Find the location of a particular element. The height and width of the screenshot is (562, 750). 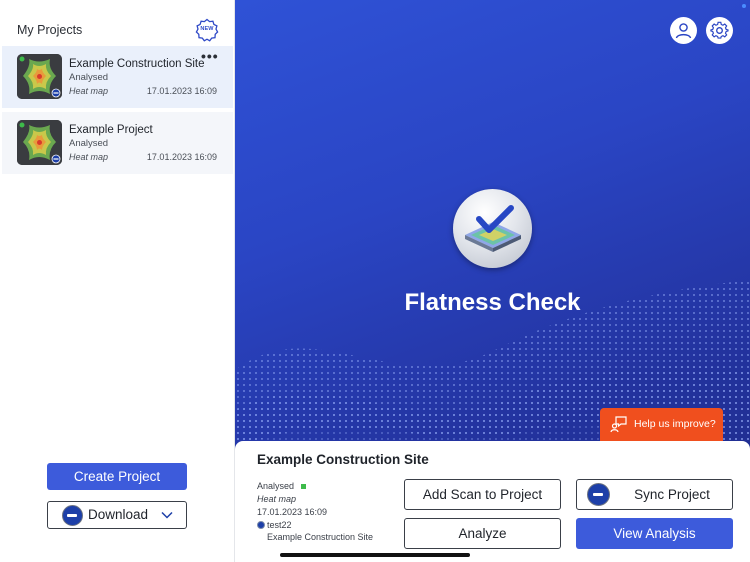

home-indicator is located at coordinates (375, 555).